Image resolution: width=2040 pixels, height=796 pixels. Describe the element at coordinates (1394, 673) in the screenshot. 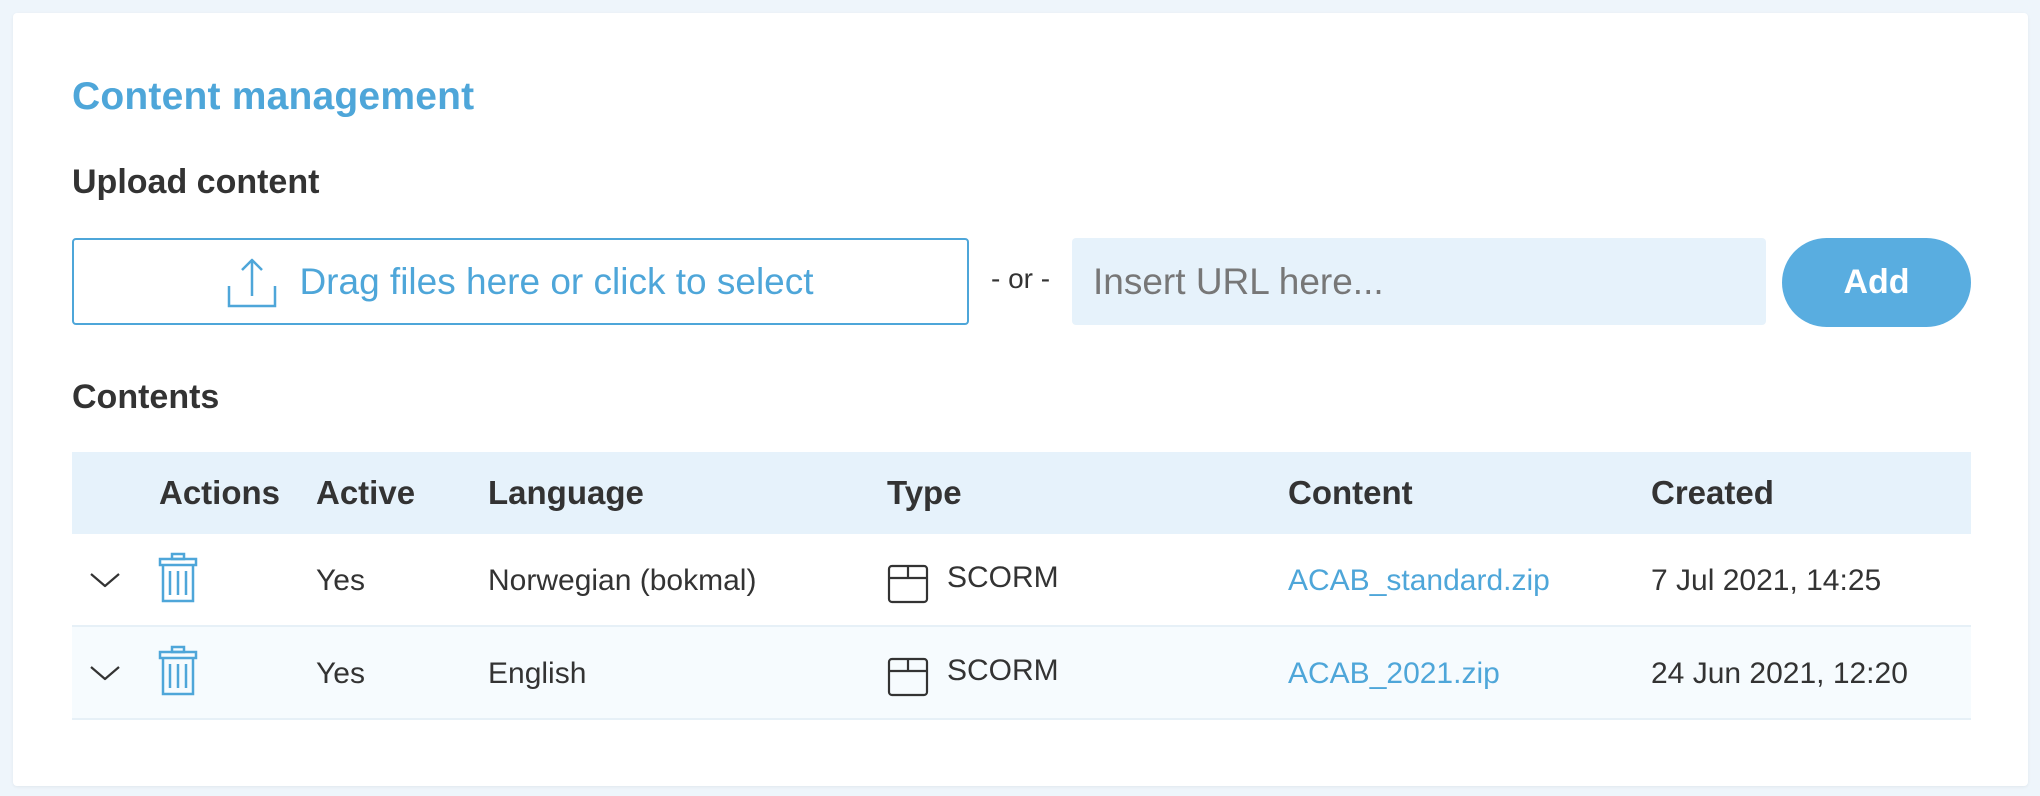

I see `row-content-link: ACAB_2021.zip` at that location.